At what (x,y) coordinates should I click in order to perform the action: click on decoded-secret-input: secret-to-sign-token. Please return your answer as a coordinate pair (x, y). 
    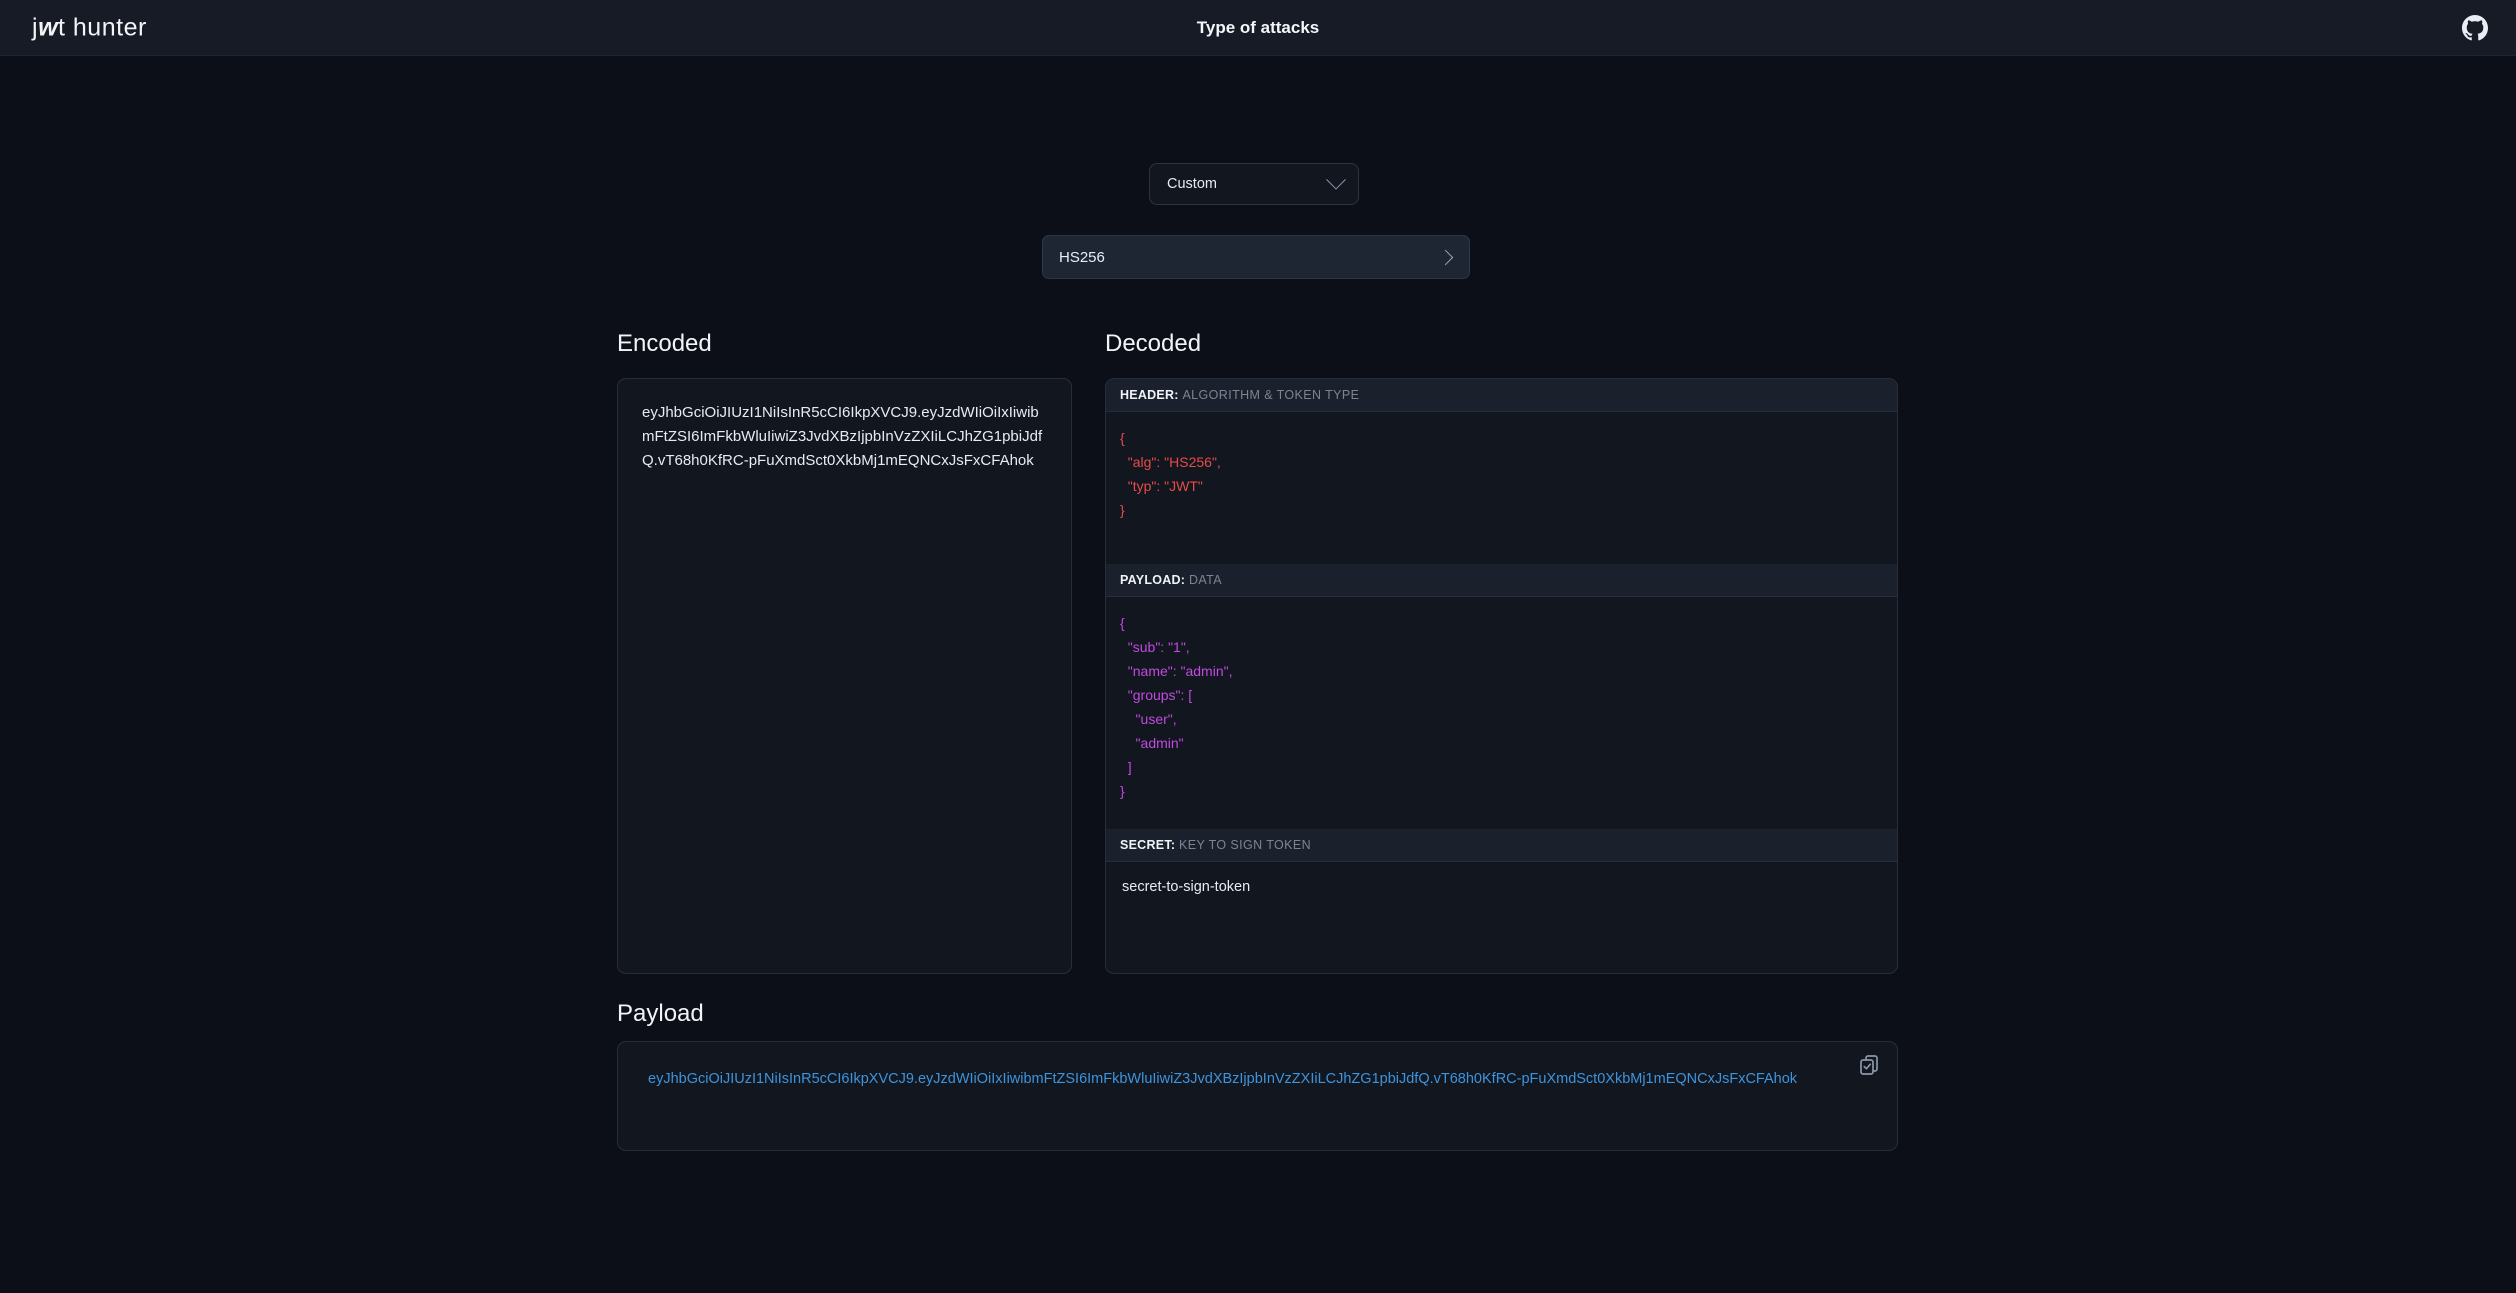
    Looking at the image, I should click on (1501, 887).